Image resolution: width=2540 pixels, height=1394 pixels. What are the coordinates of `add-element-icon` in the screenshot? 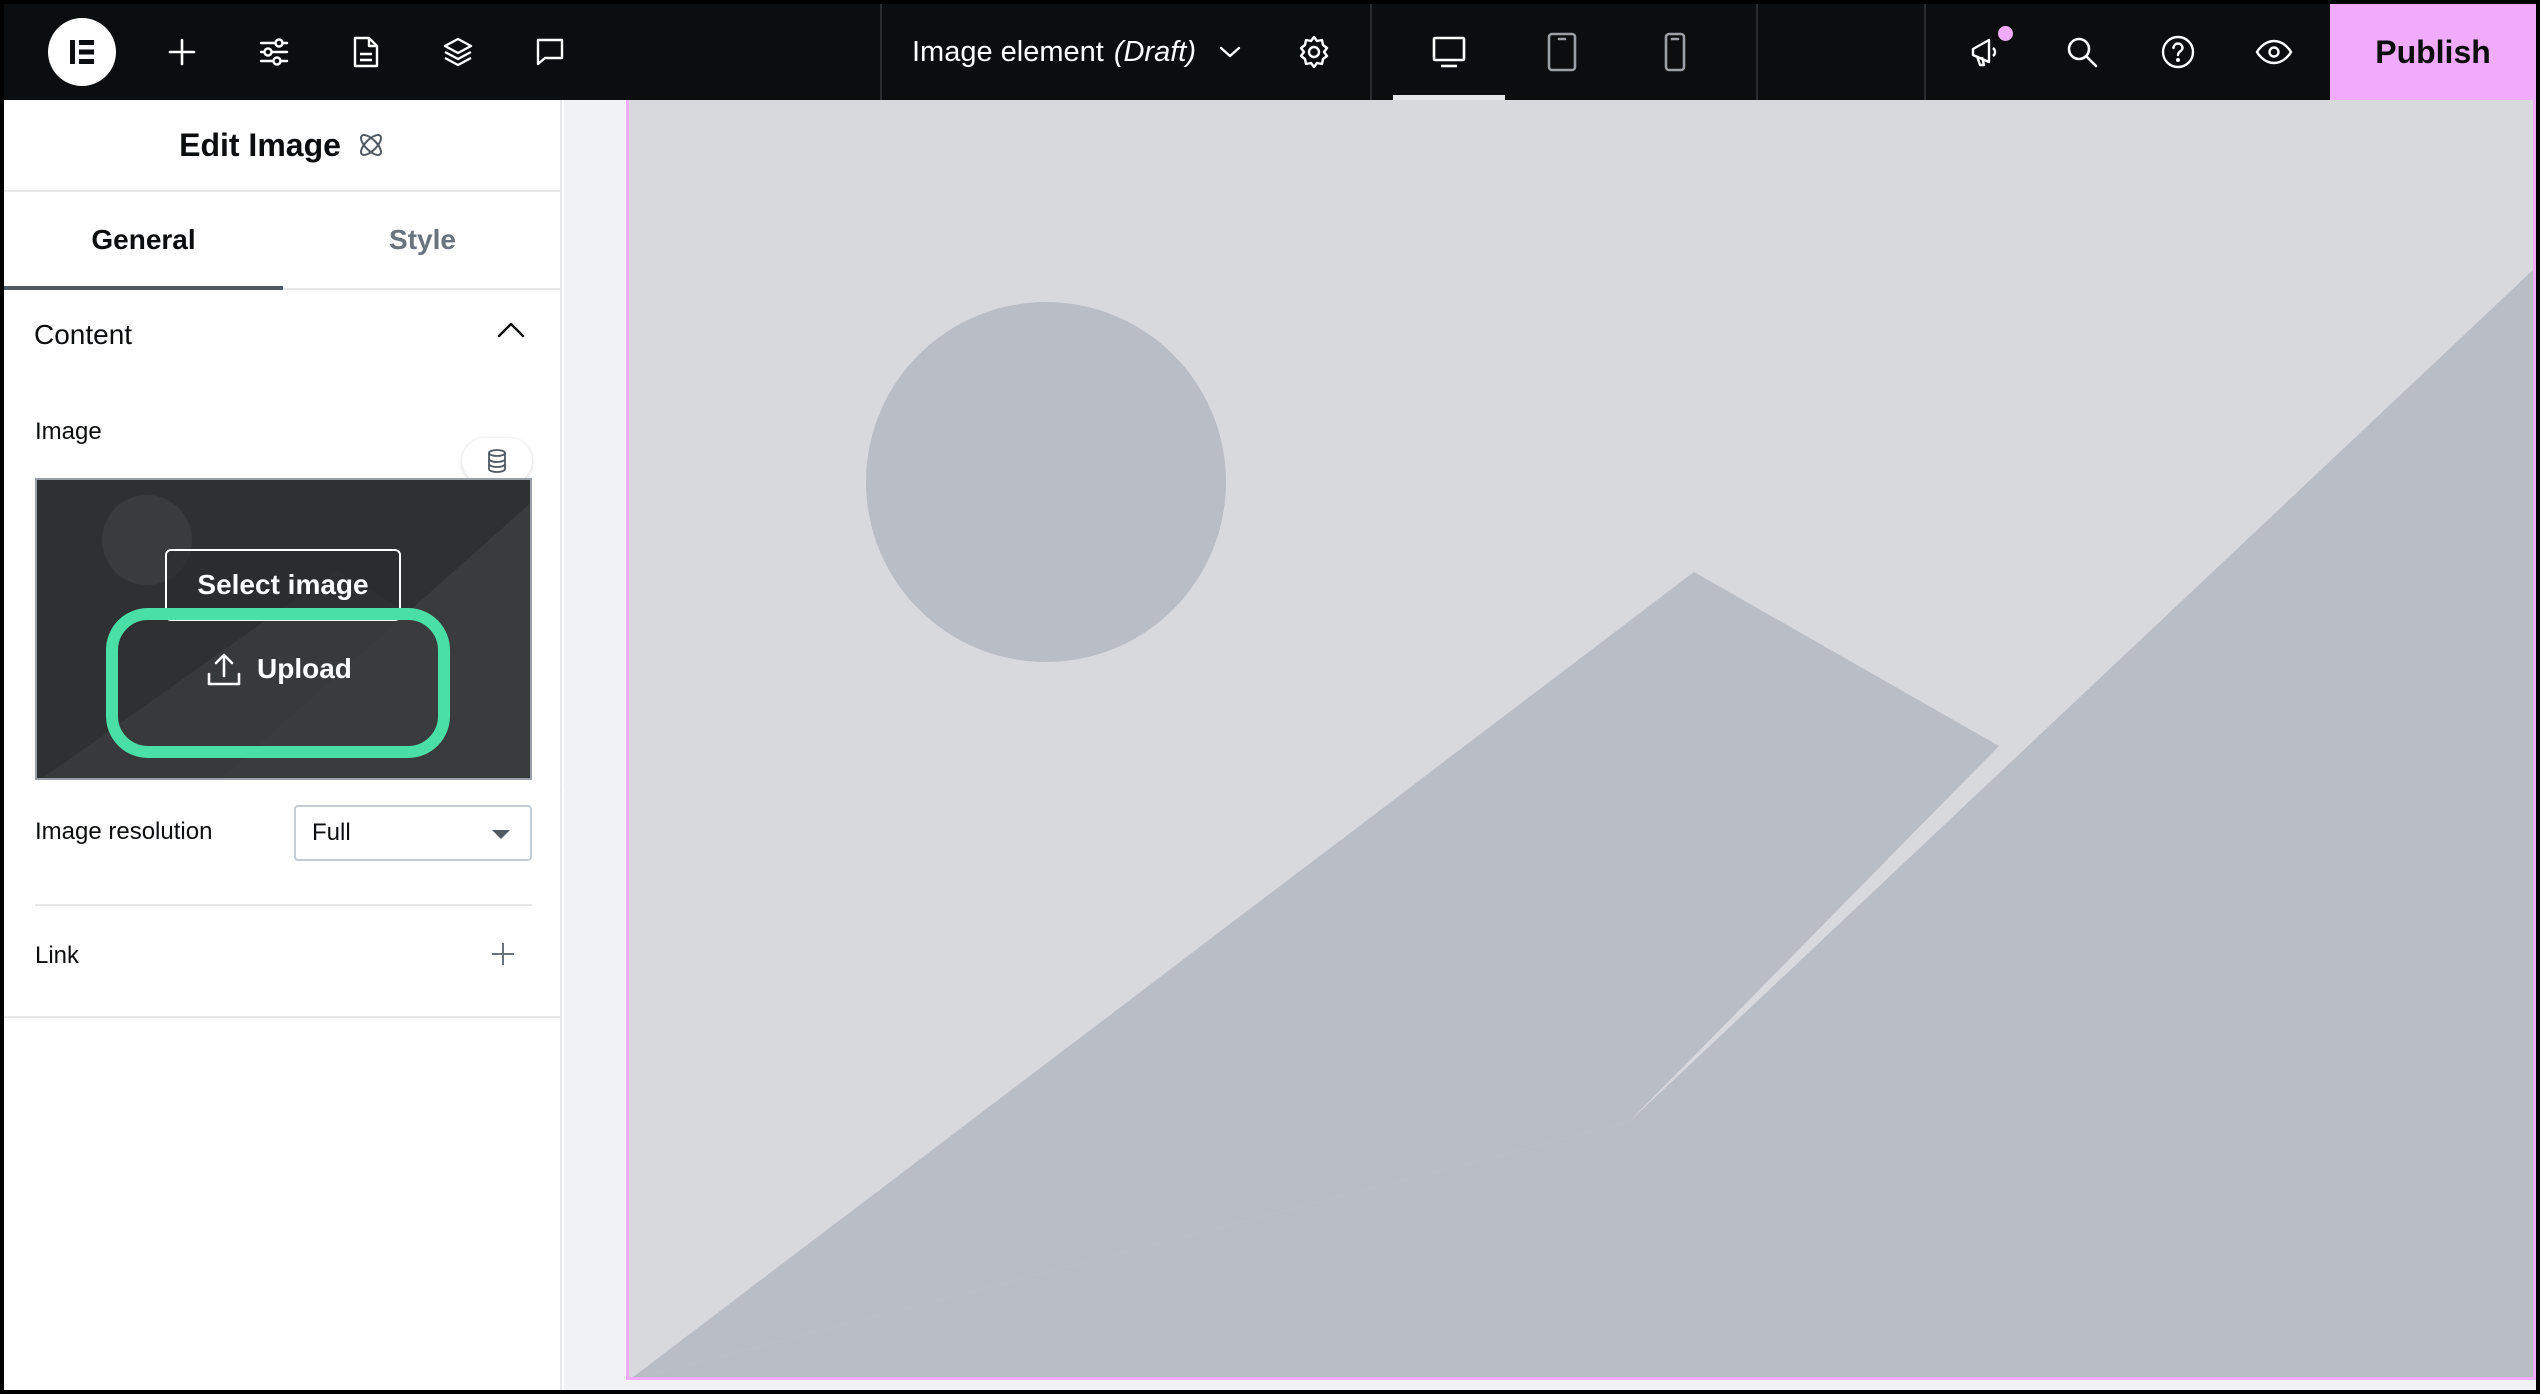 It's located at (182, 52).